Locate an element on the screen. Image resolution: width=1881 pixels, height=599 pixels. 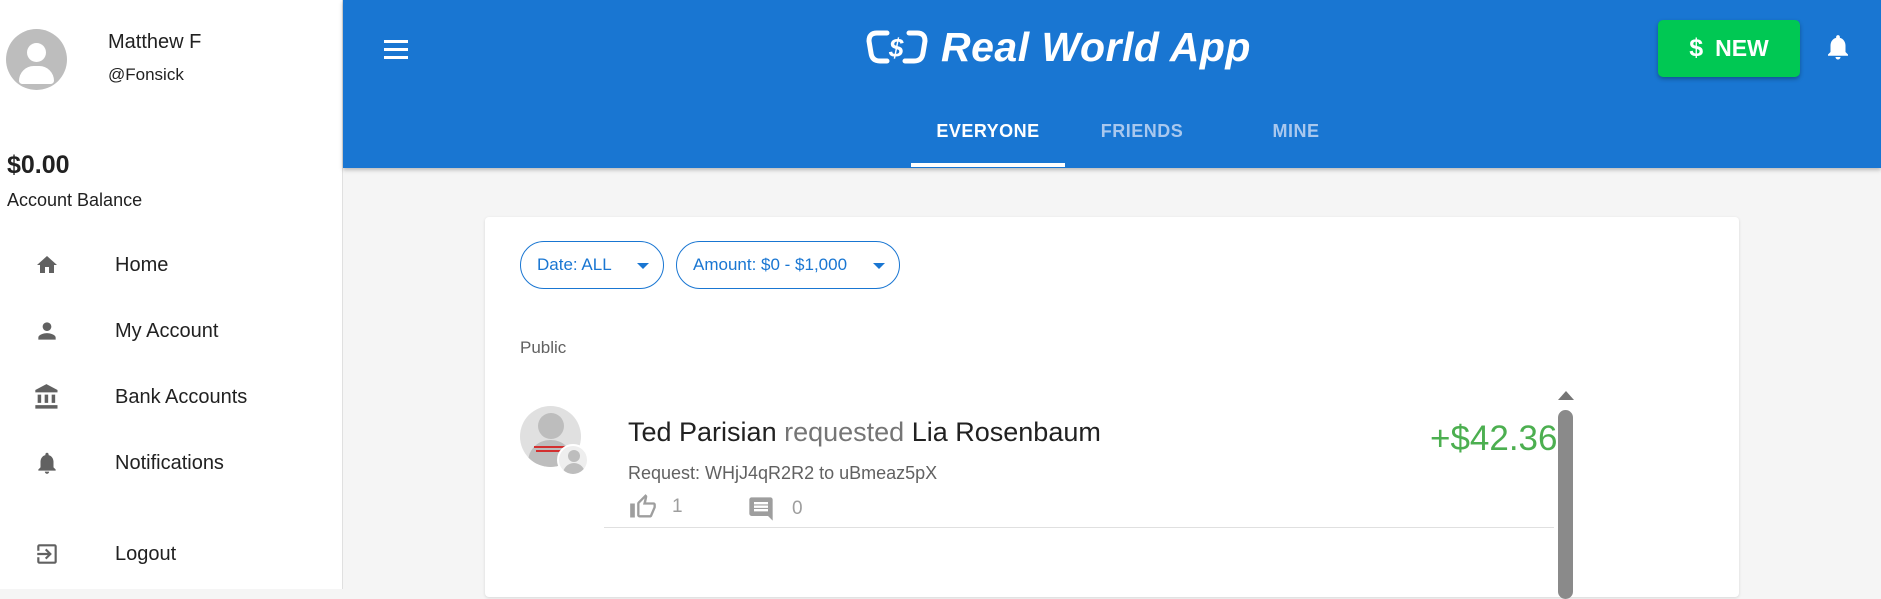
sidebar-item-bank-accounts: Bank Accounts is located at coordinates (171, 397).